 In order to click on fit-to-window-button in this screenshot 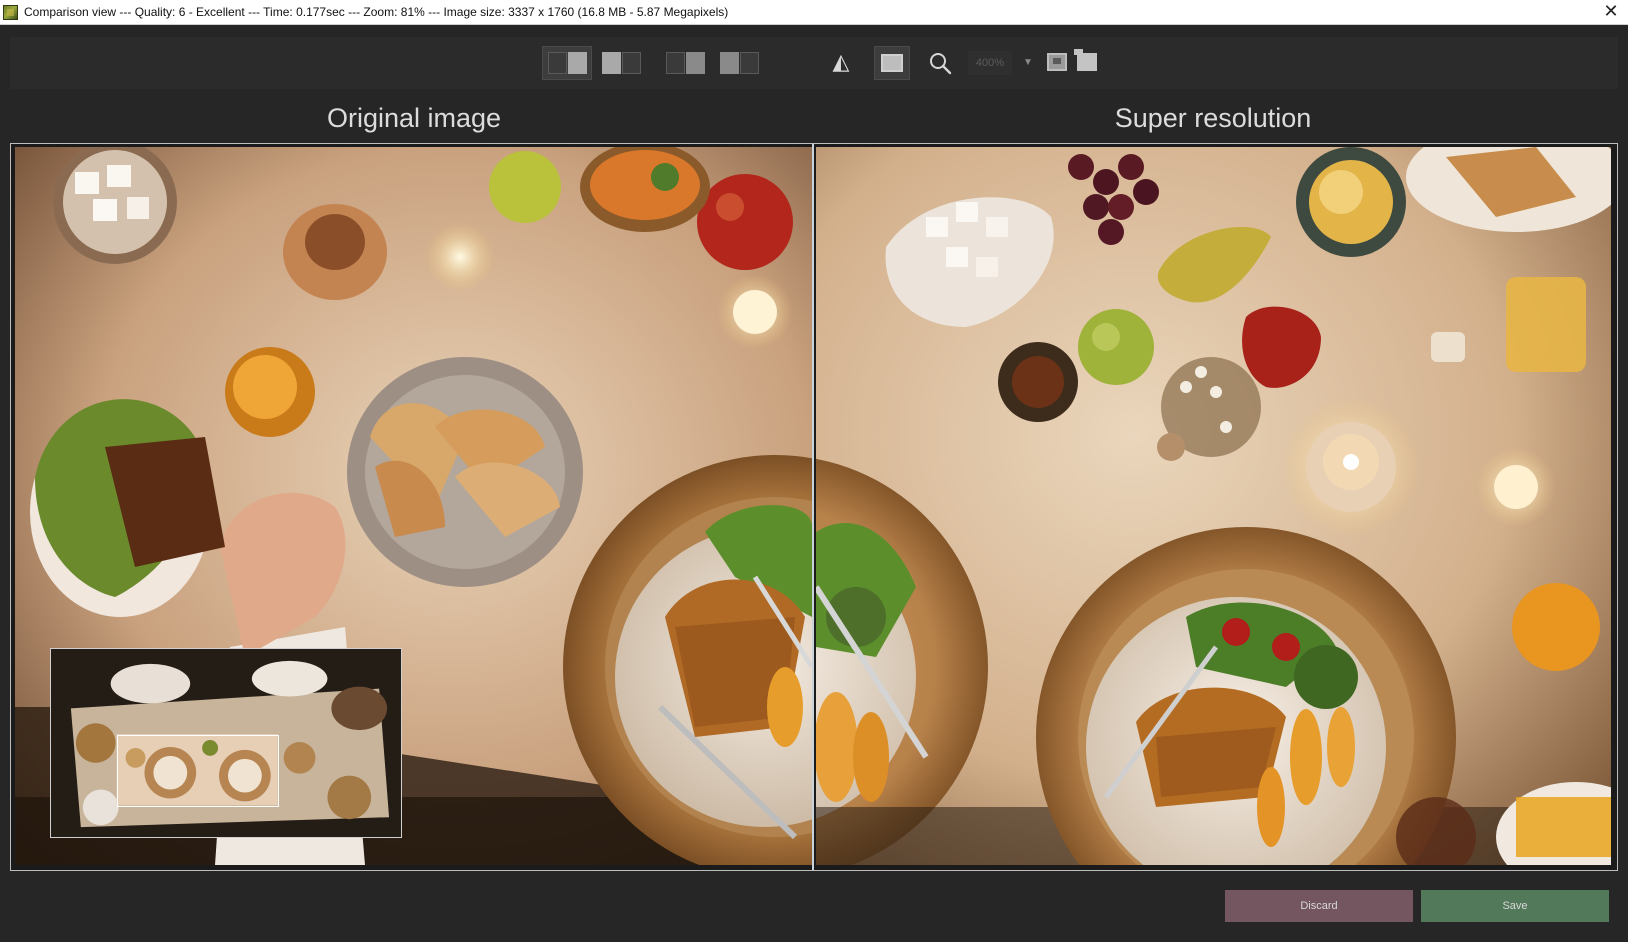, I will do `click(892, 63)`.